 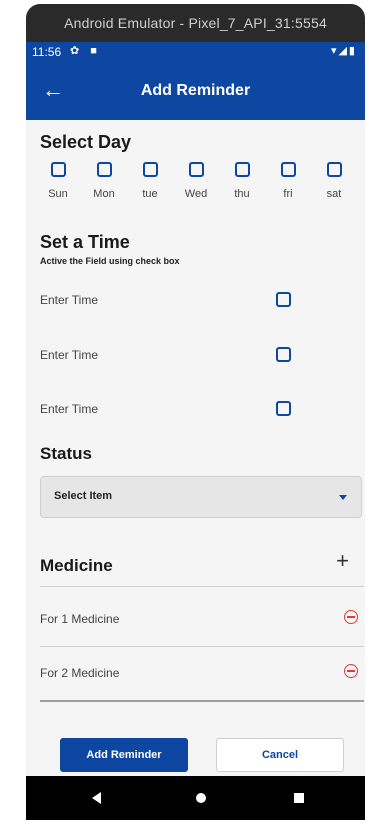 I want to click on medicine-heading: Medicine, so click(x=76, y=565).